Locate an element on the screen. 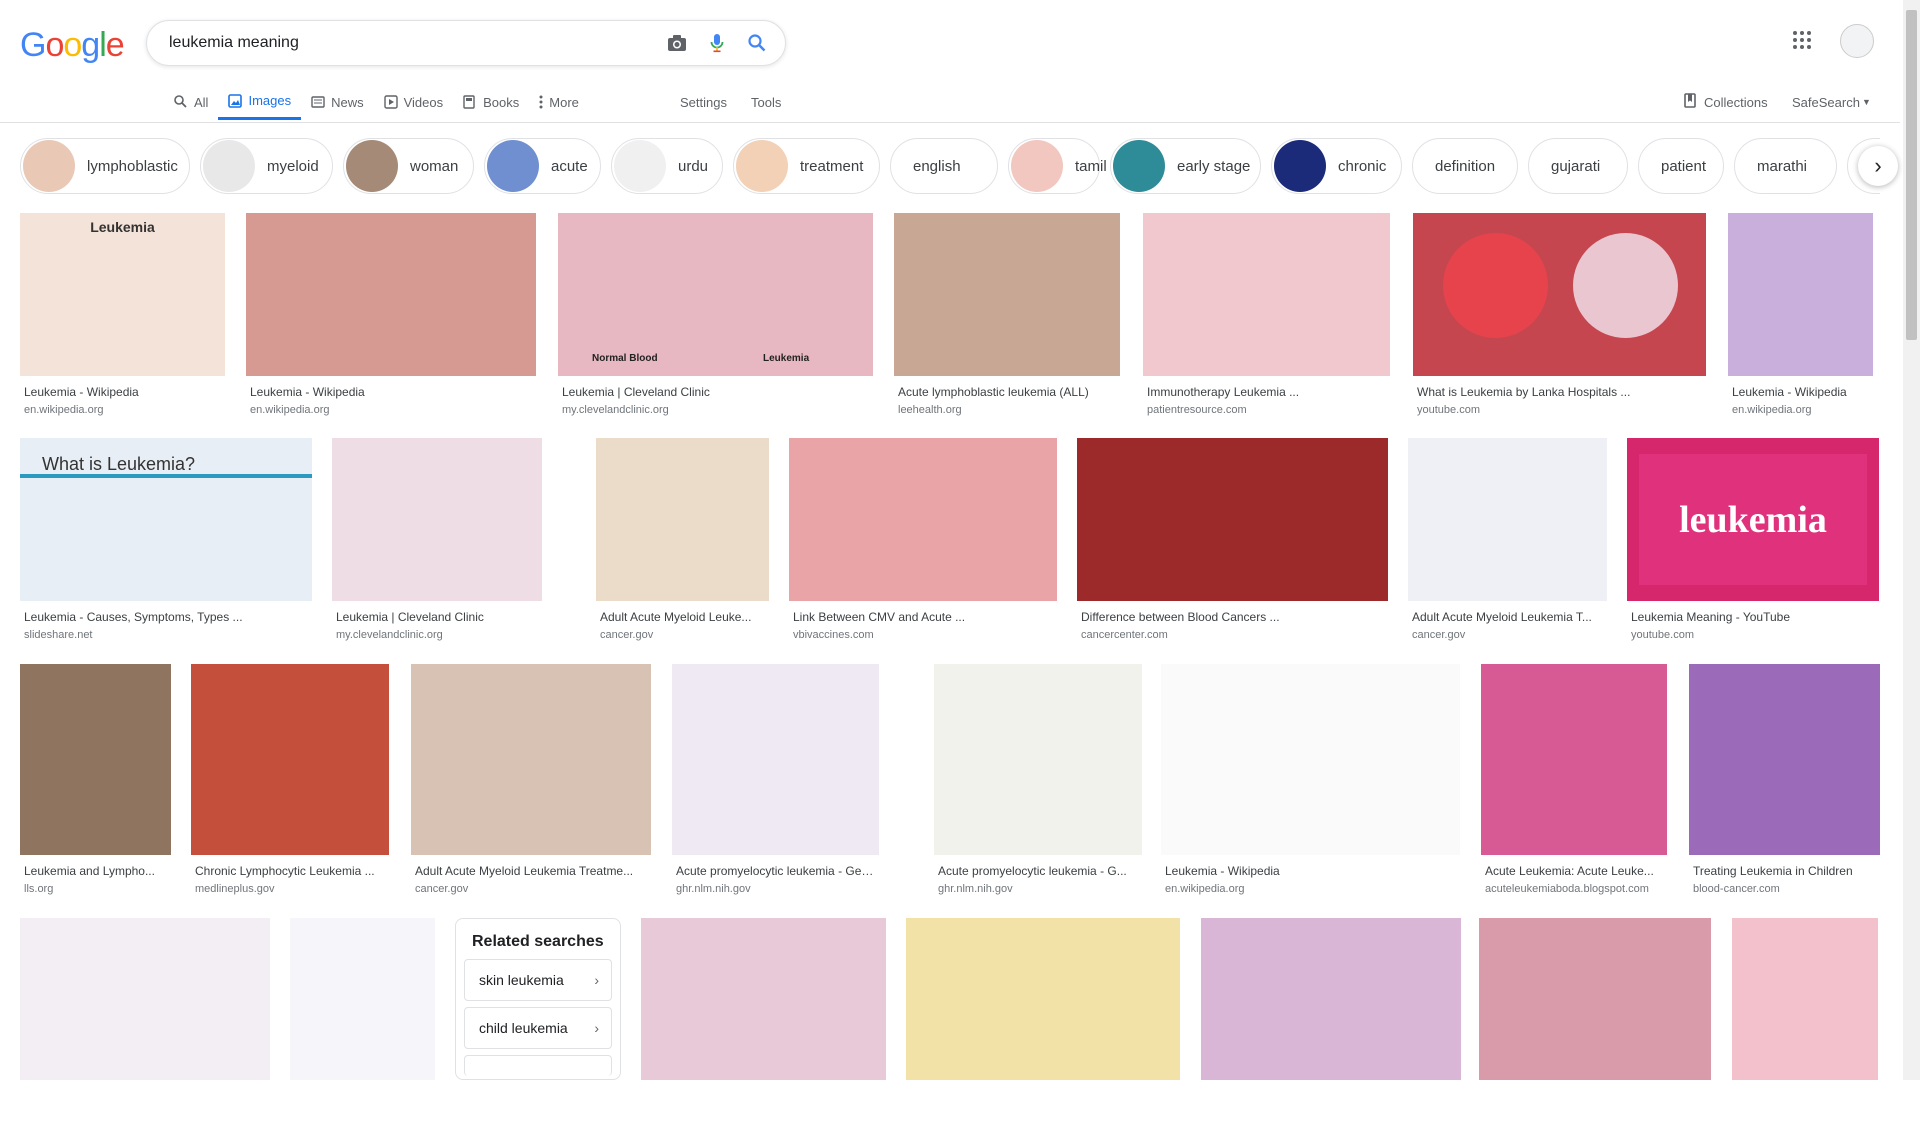 This screenshot has width=1920, height=1124. google-logo: Google is located at coordinates (72, 45).